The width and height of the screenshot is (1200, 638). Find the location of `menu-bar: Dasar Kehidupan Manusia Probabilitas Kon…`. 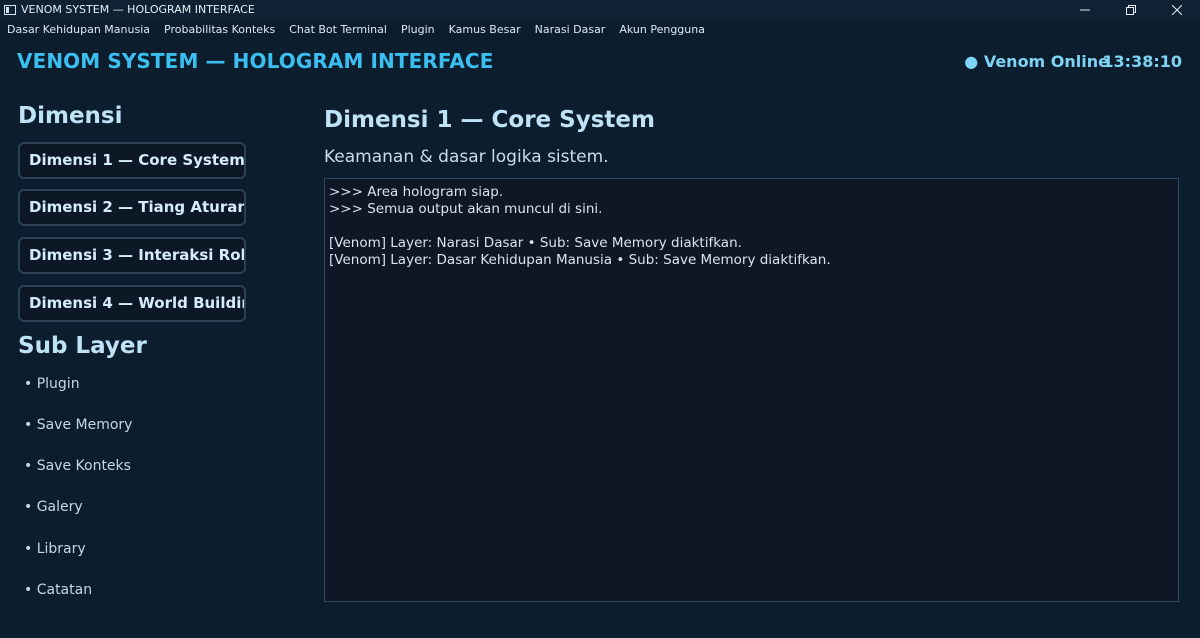

menu-bar: Dasar Kehidupan Manusia Probabilitas Kon… is located at coordinates (600, 29).